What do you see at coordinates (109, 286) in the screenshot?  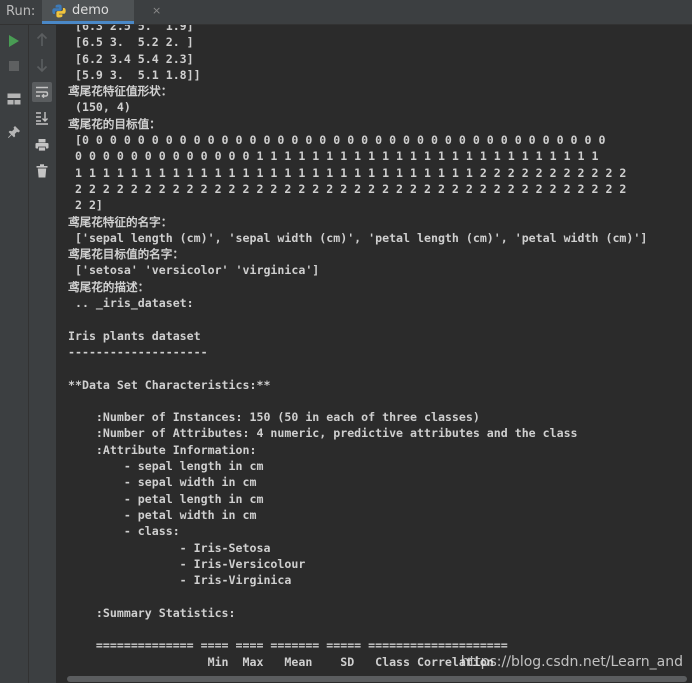 I see `console-line: 鸢尾花的描述：` at bounding box center [109, 286].